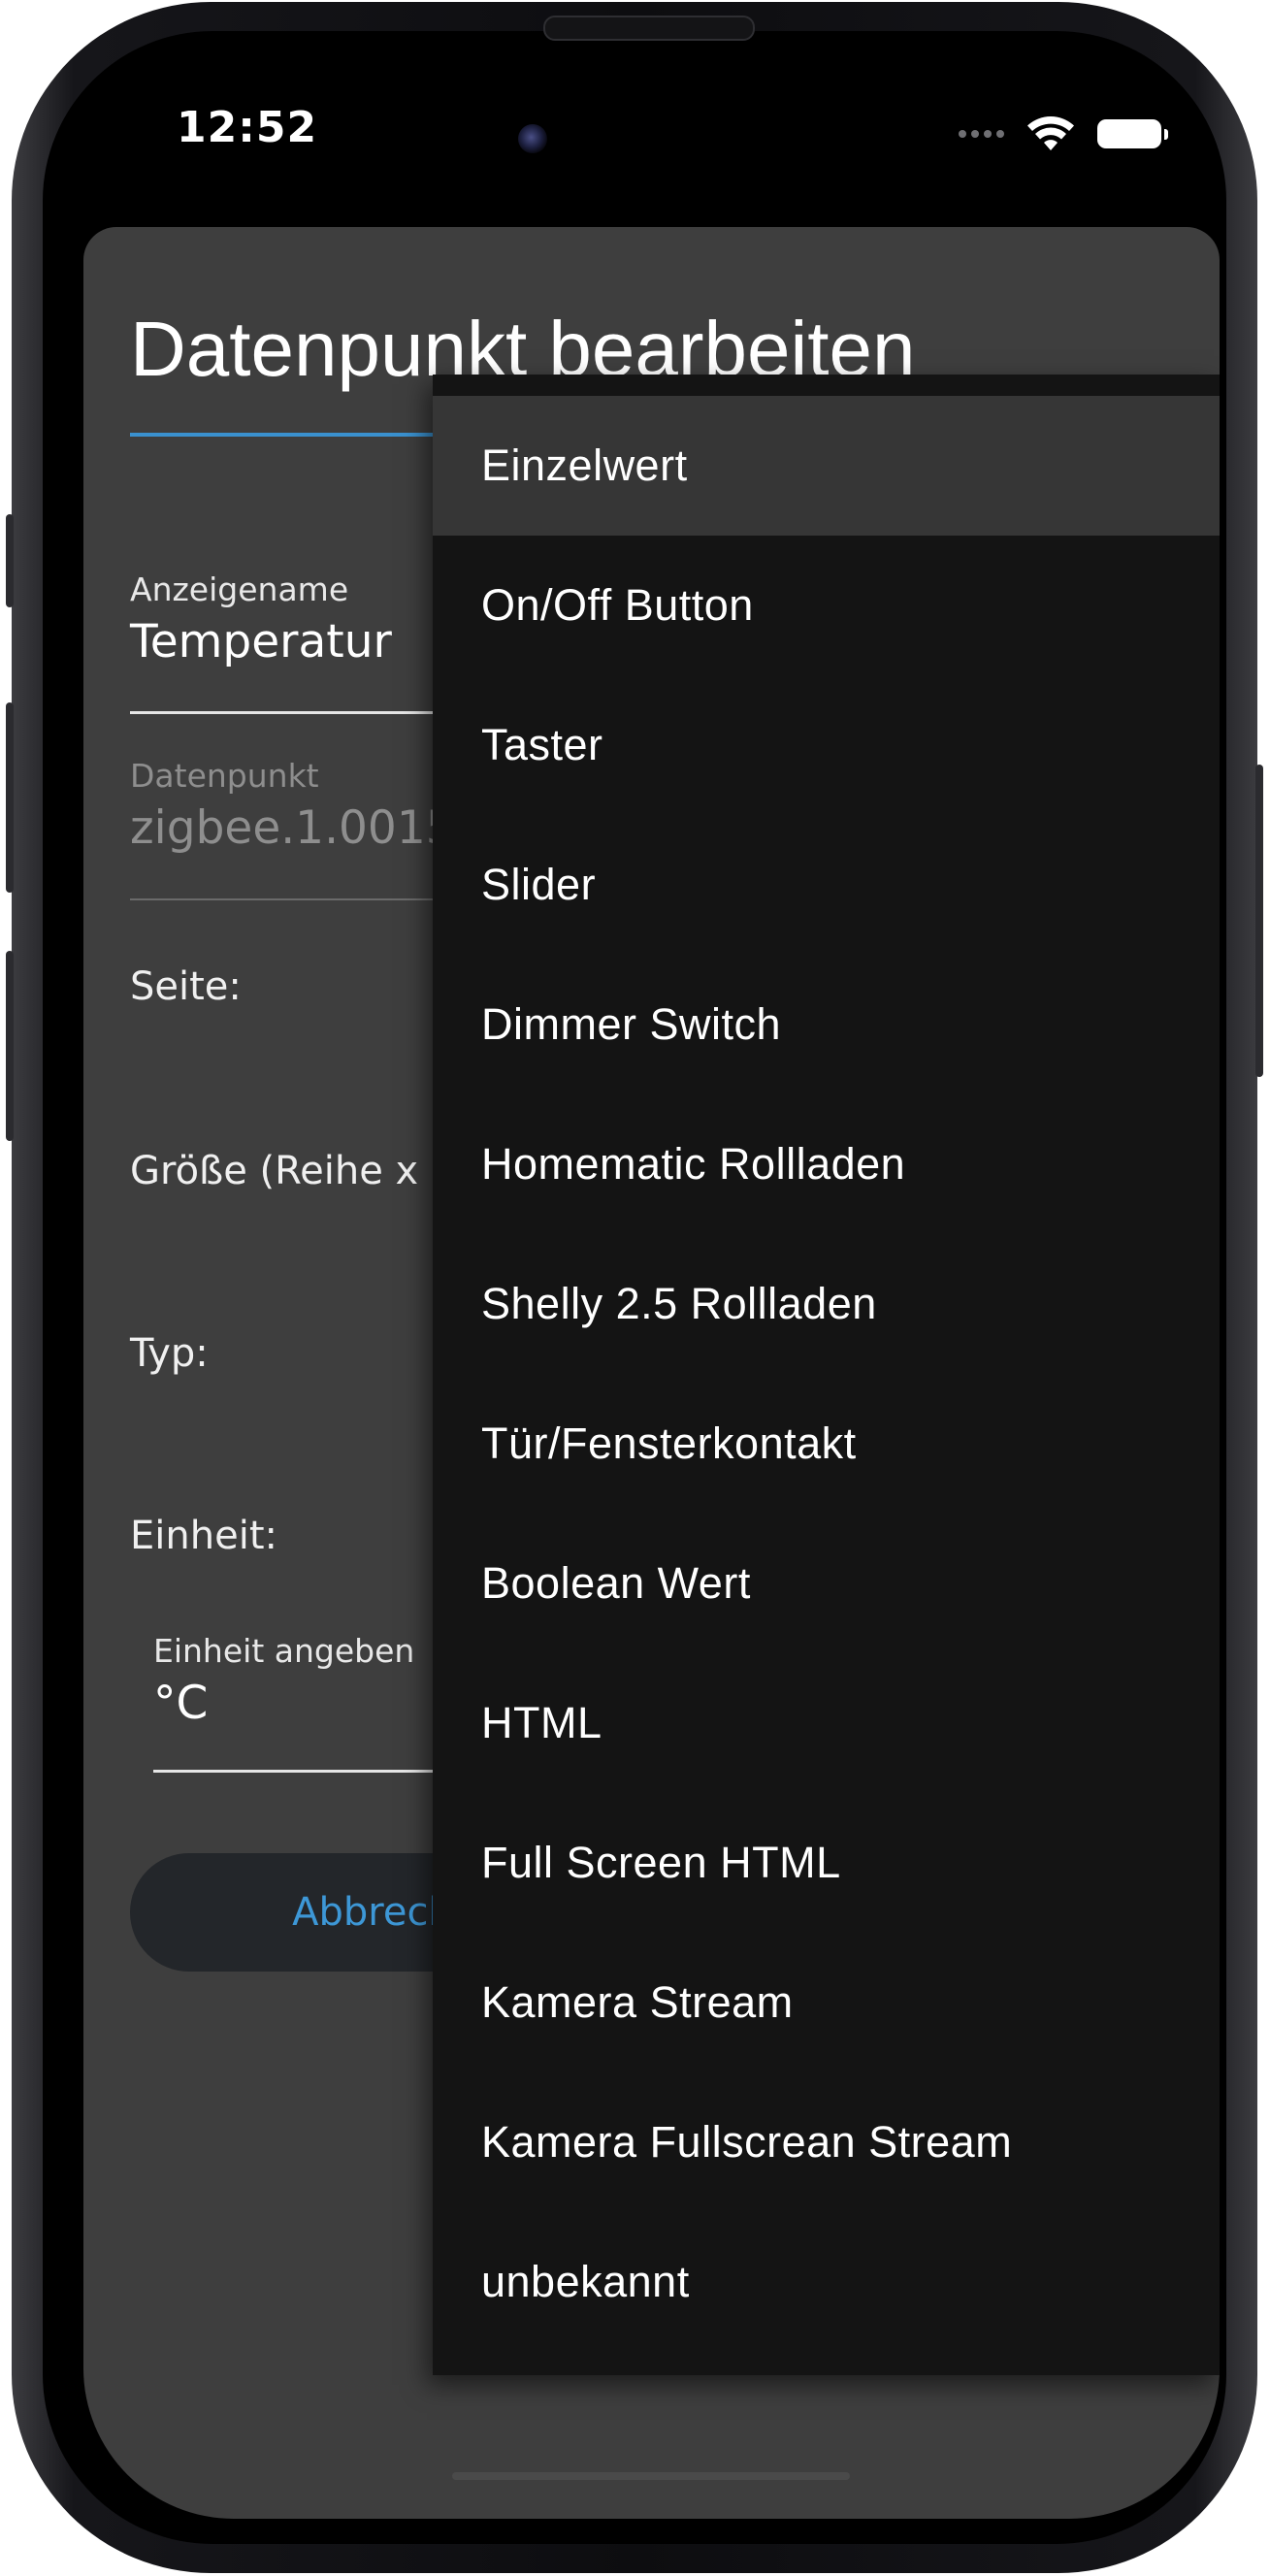 The width and height of the screenshot is (1270, 2576). I want to click on unit-field-label: Einheit angeben, so click(284, 1651).